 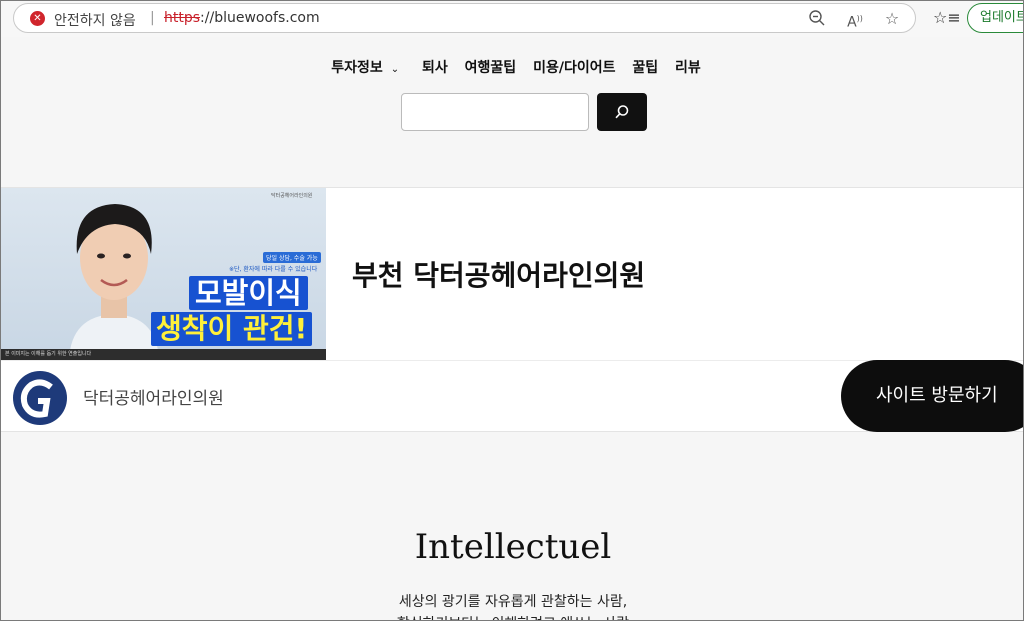 I want to click on site-title: Intellectuel, so click(x=513, y=547).